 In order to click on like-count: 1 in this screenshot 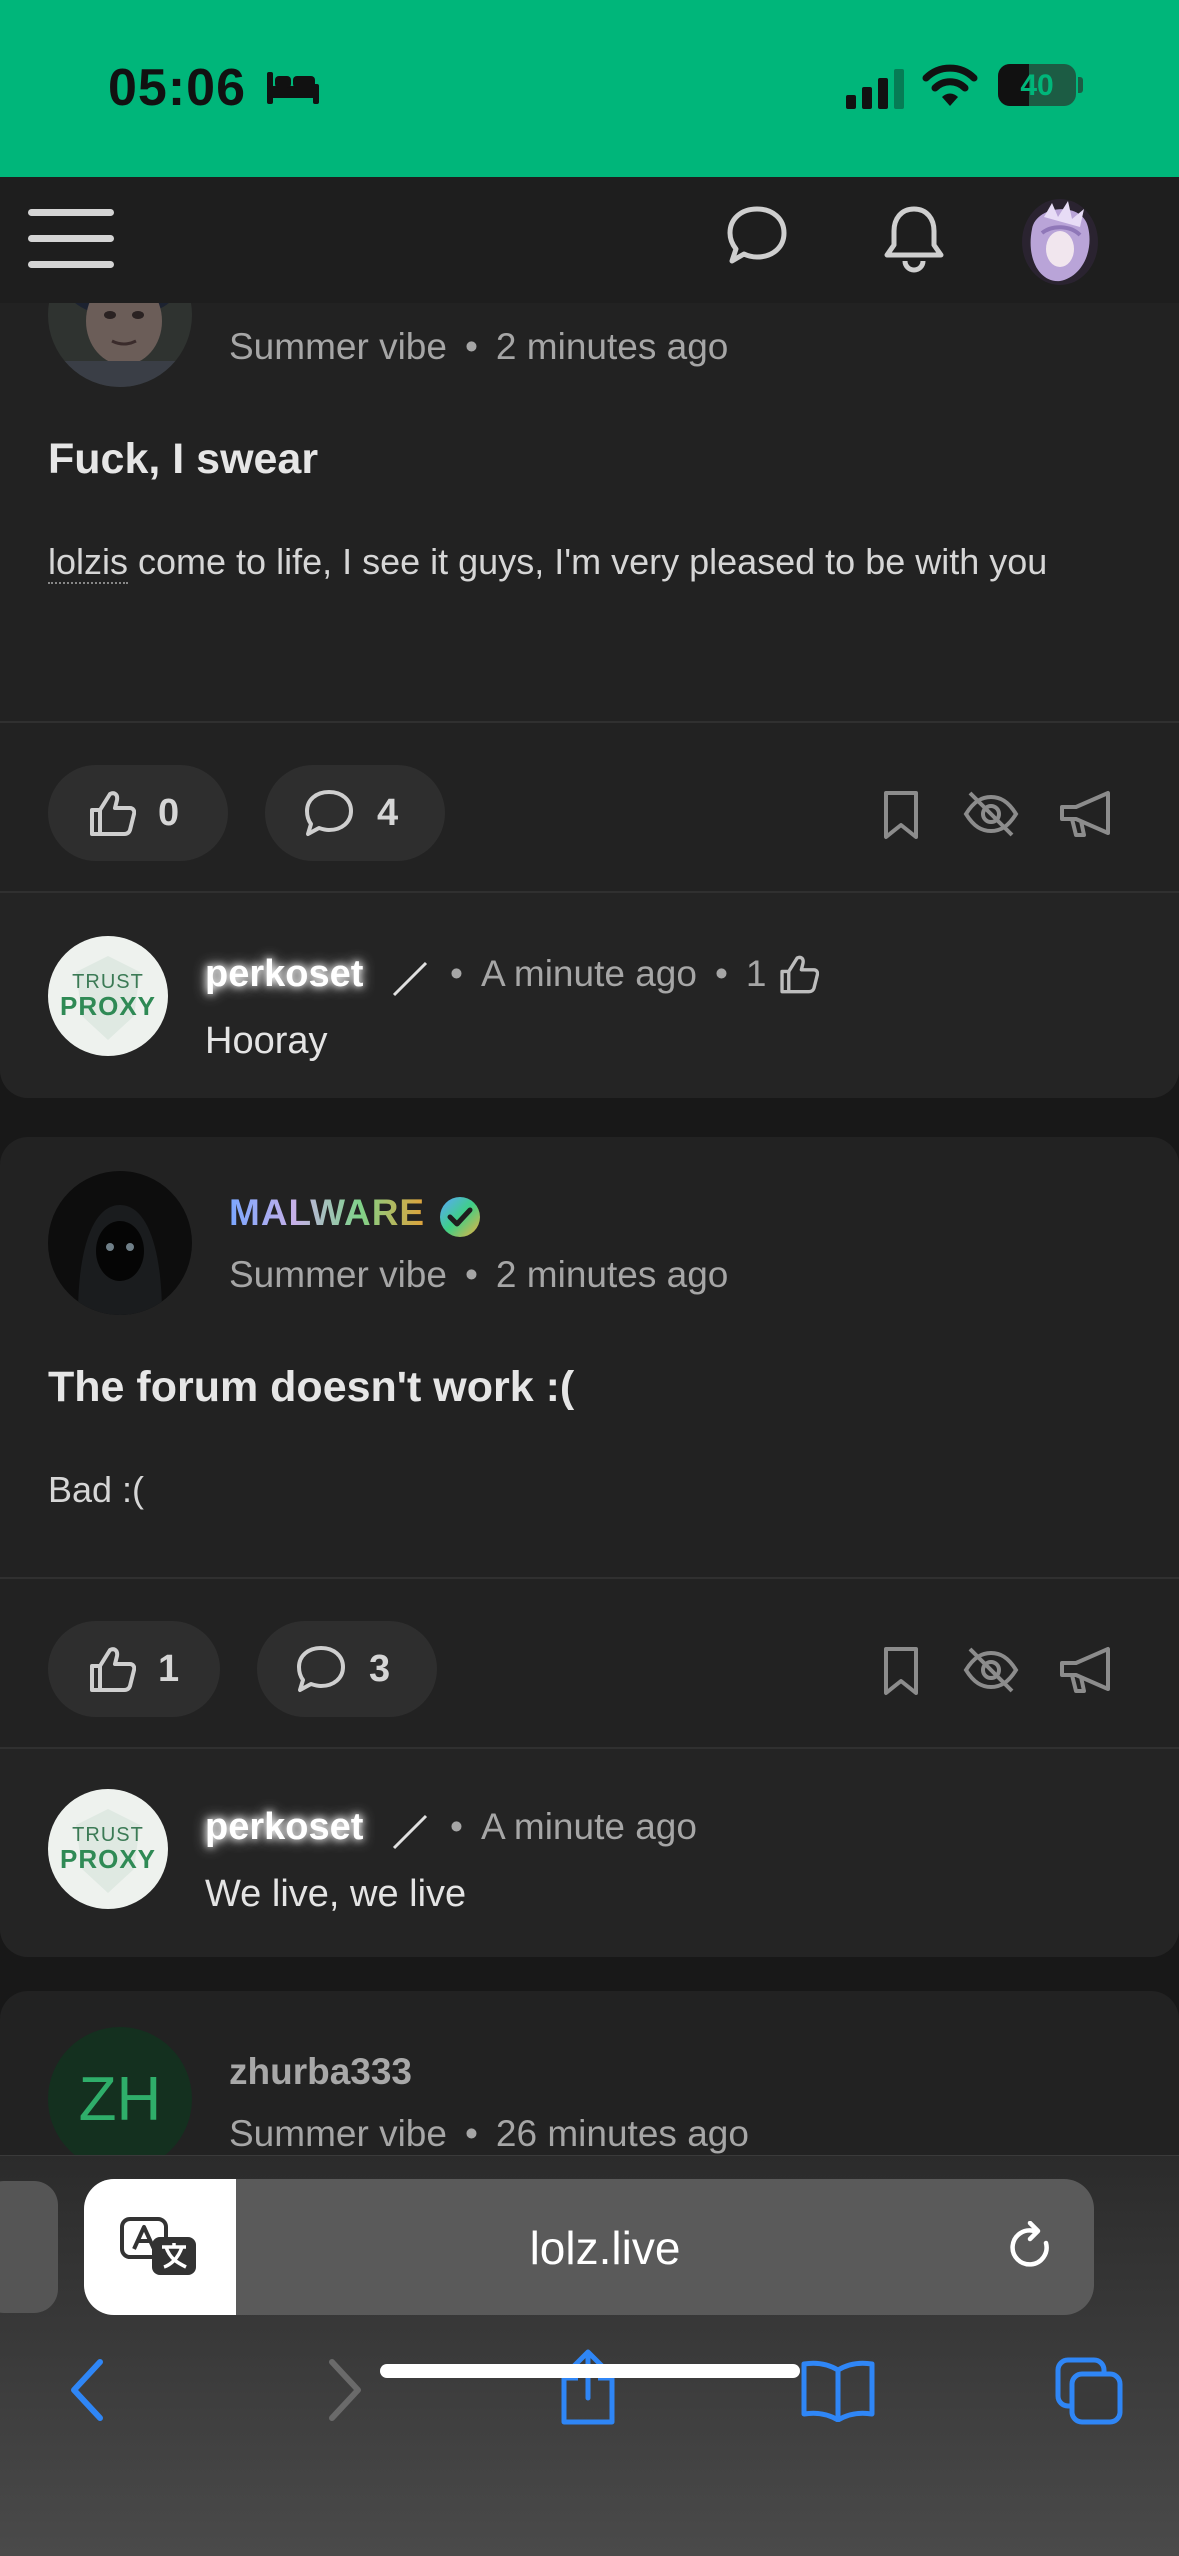, I will do `click(169, 1668)`.